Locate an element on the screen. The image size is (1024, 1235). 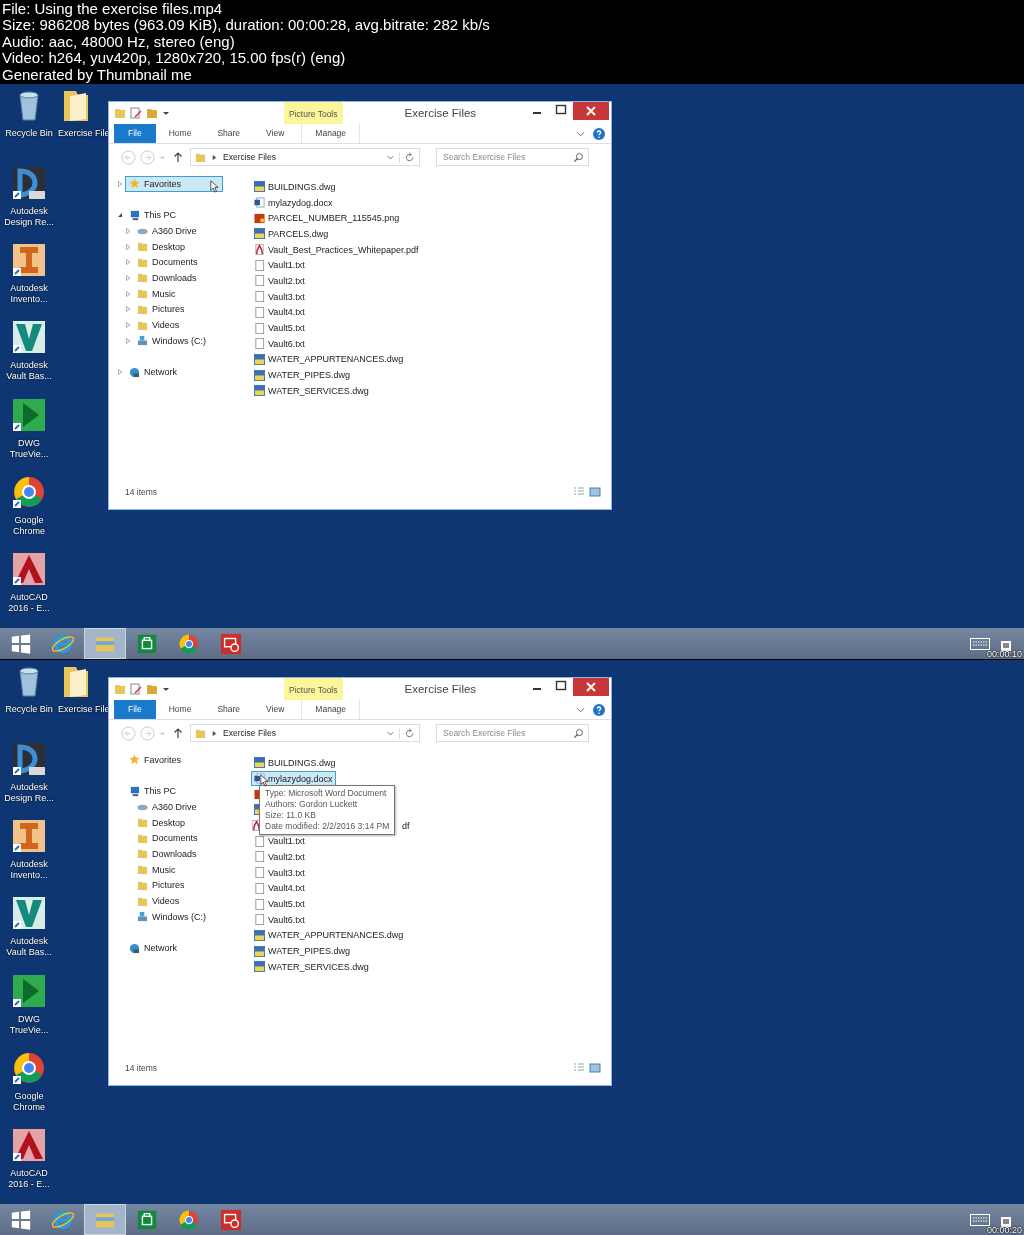
file-item: Vault_Best_Practices_Whitepaper.pdf is located at coordinates (336, 250).